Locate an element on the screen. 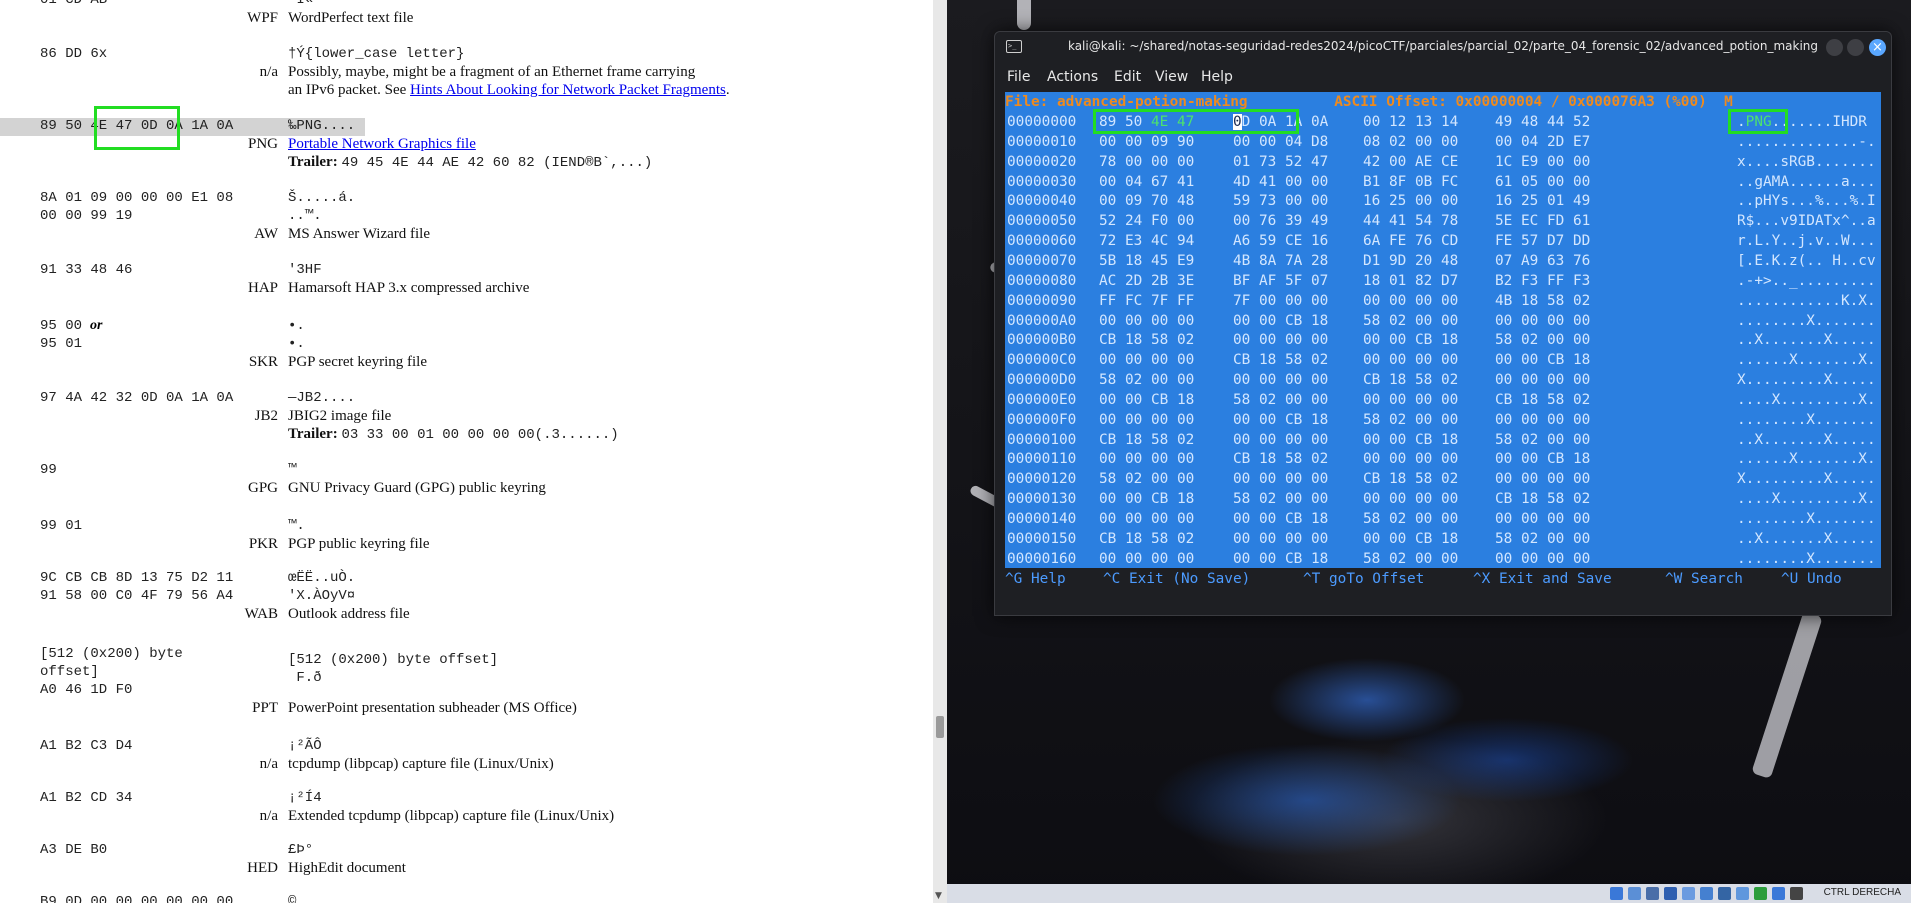 The width and height of the screenshot is (1911, 903). menu-edit: Edit is located at coordinates (1127, 77).